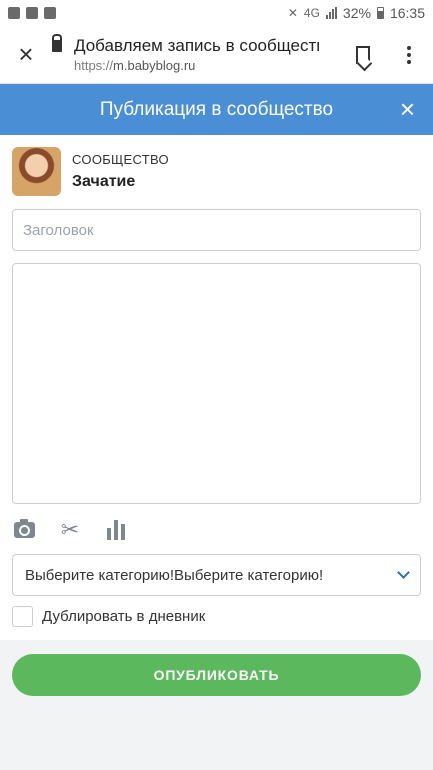 This screenshot has height=770, width=433. Describe the element at coordinates (216, 675) in the screenshot. I see `publish-button: ОПУБЛИКОВАТЬ` at that location.